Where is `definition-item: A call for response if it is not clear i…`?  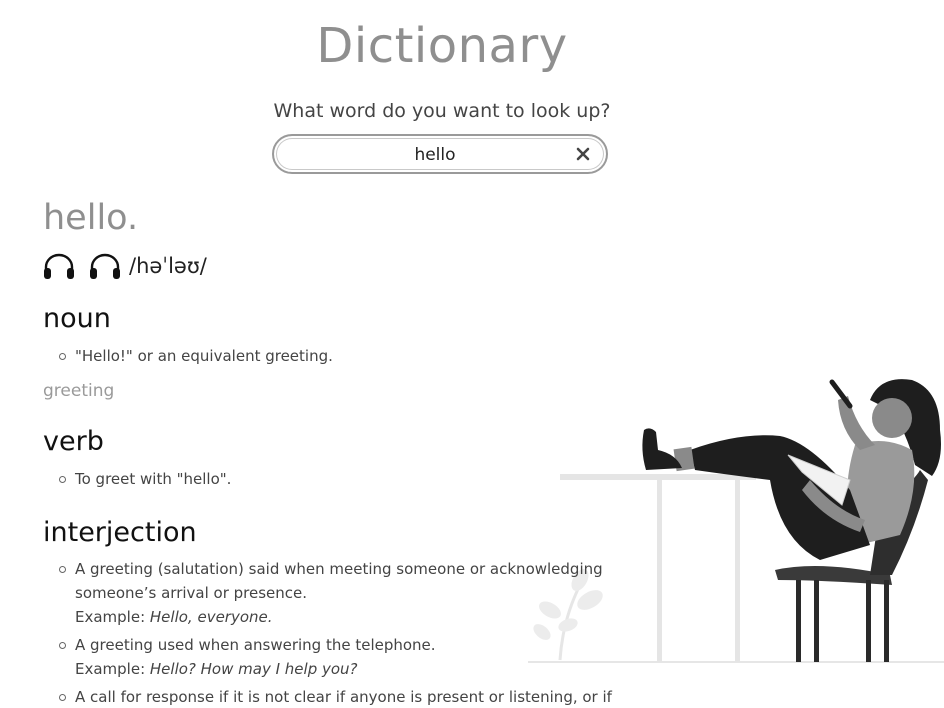
definition-item: A call for response if it is not clear i… is located at coordinates (328, 696).